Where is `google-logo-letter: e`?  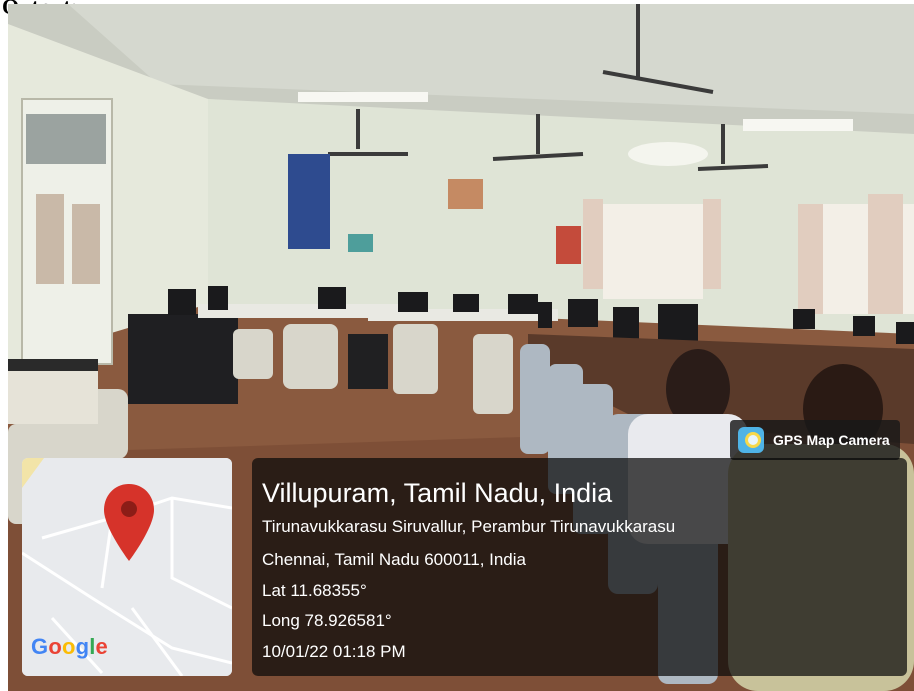 google-logo-letter: e is located at coordinates (101, 646).